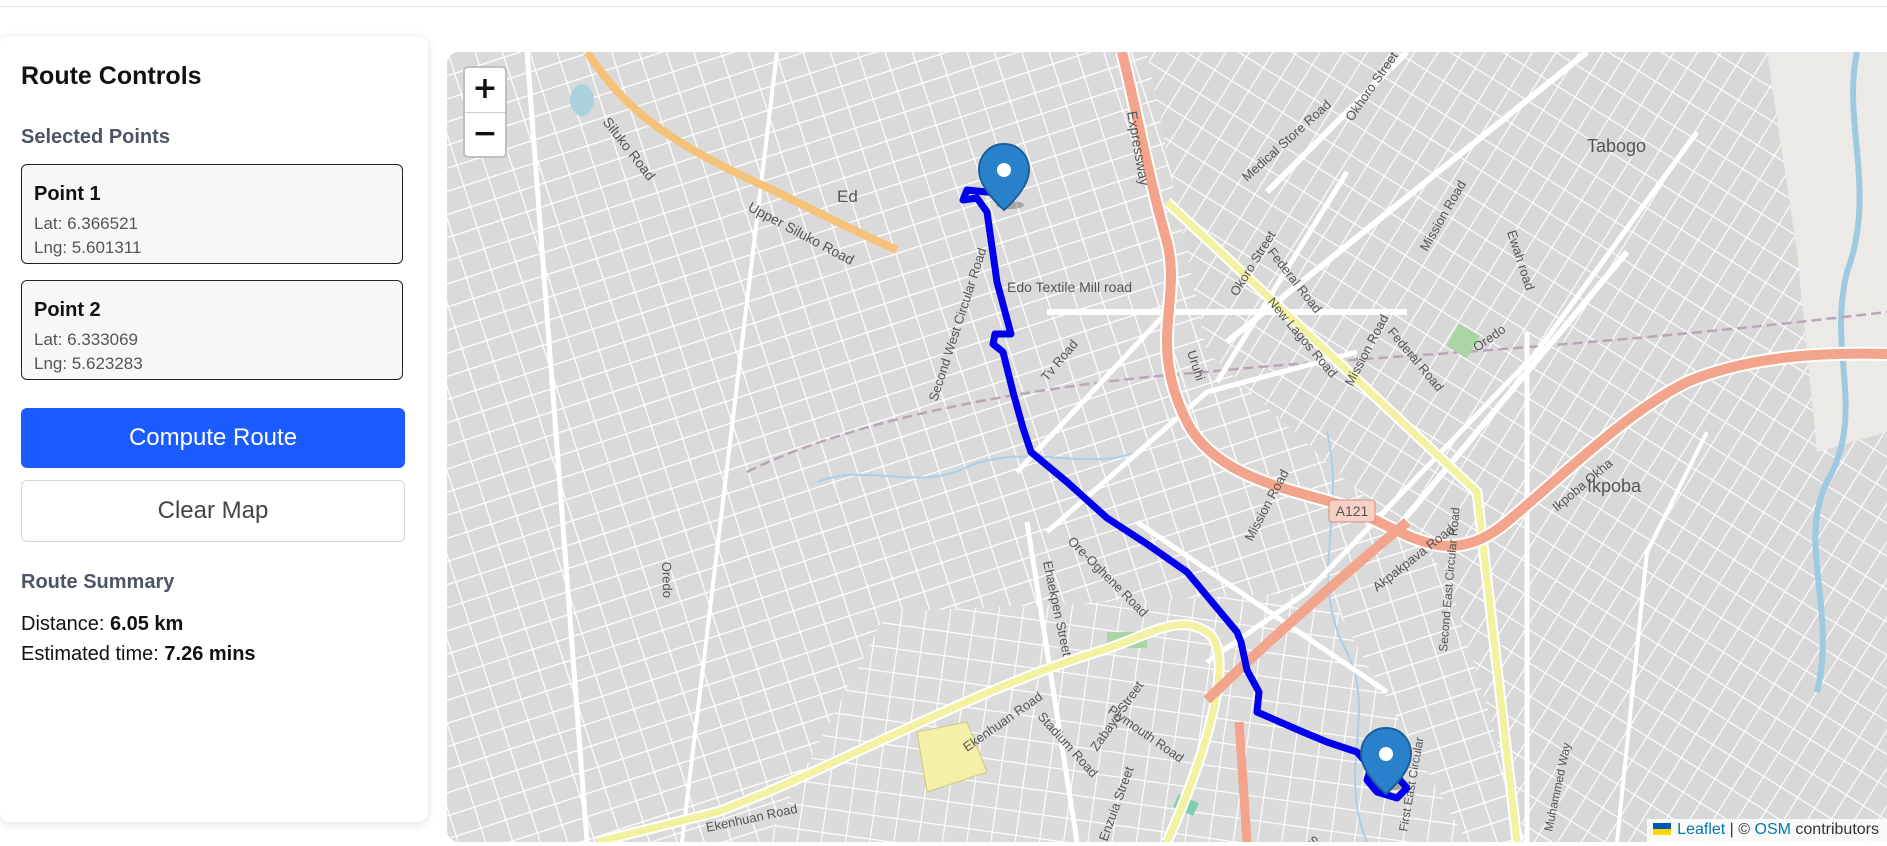  I want to click on route-summary-label: Route Summary, so click(98, 582).